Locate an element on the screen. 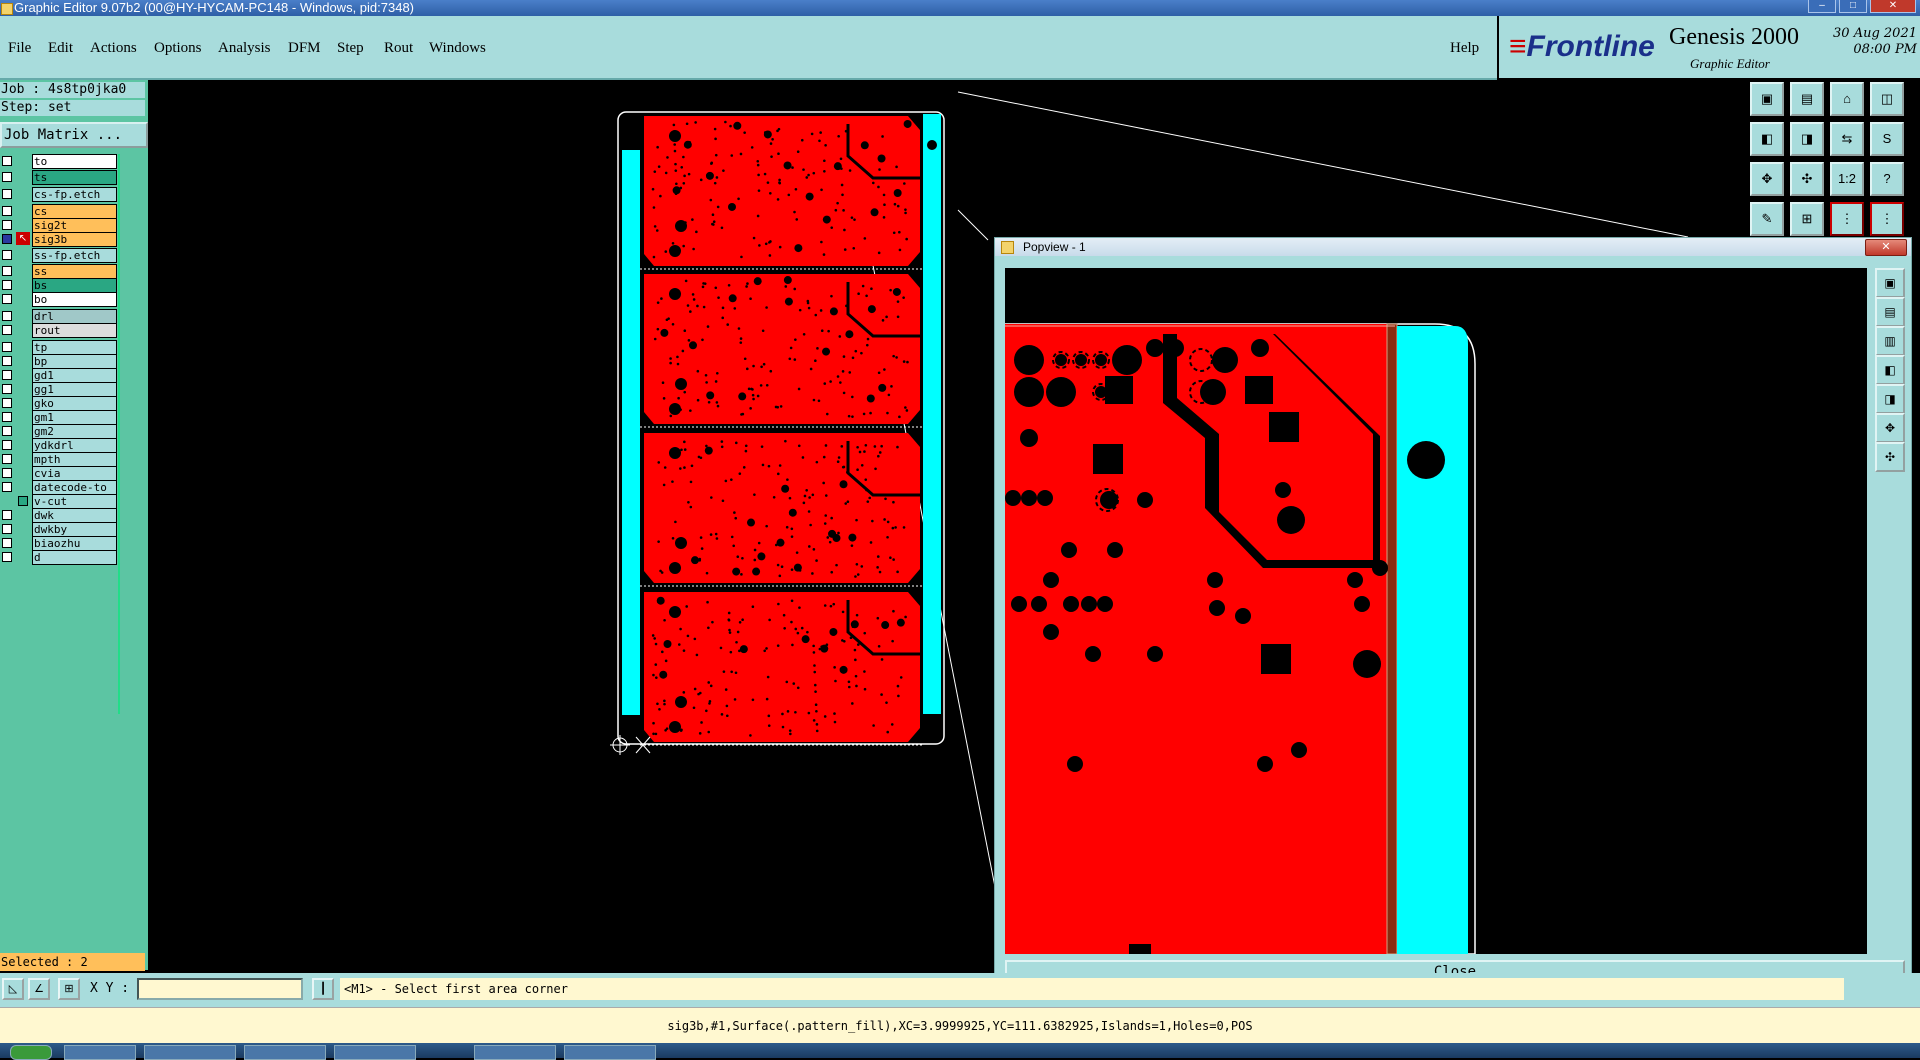 This screenshot has height=1060, width=1920. xy-input is located at coordinates (220, 989).